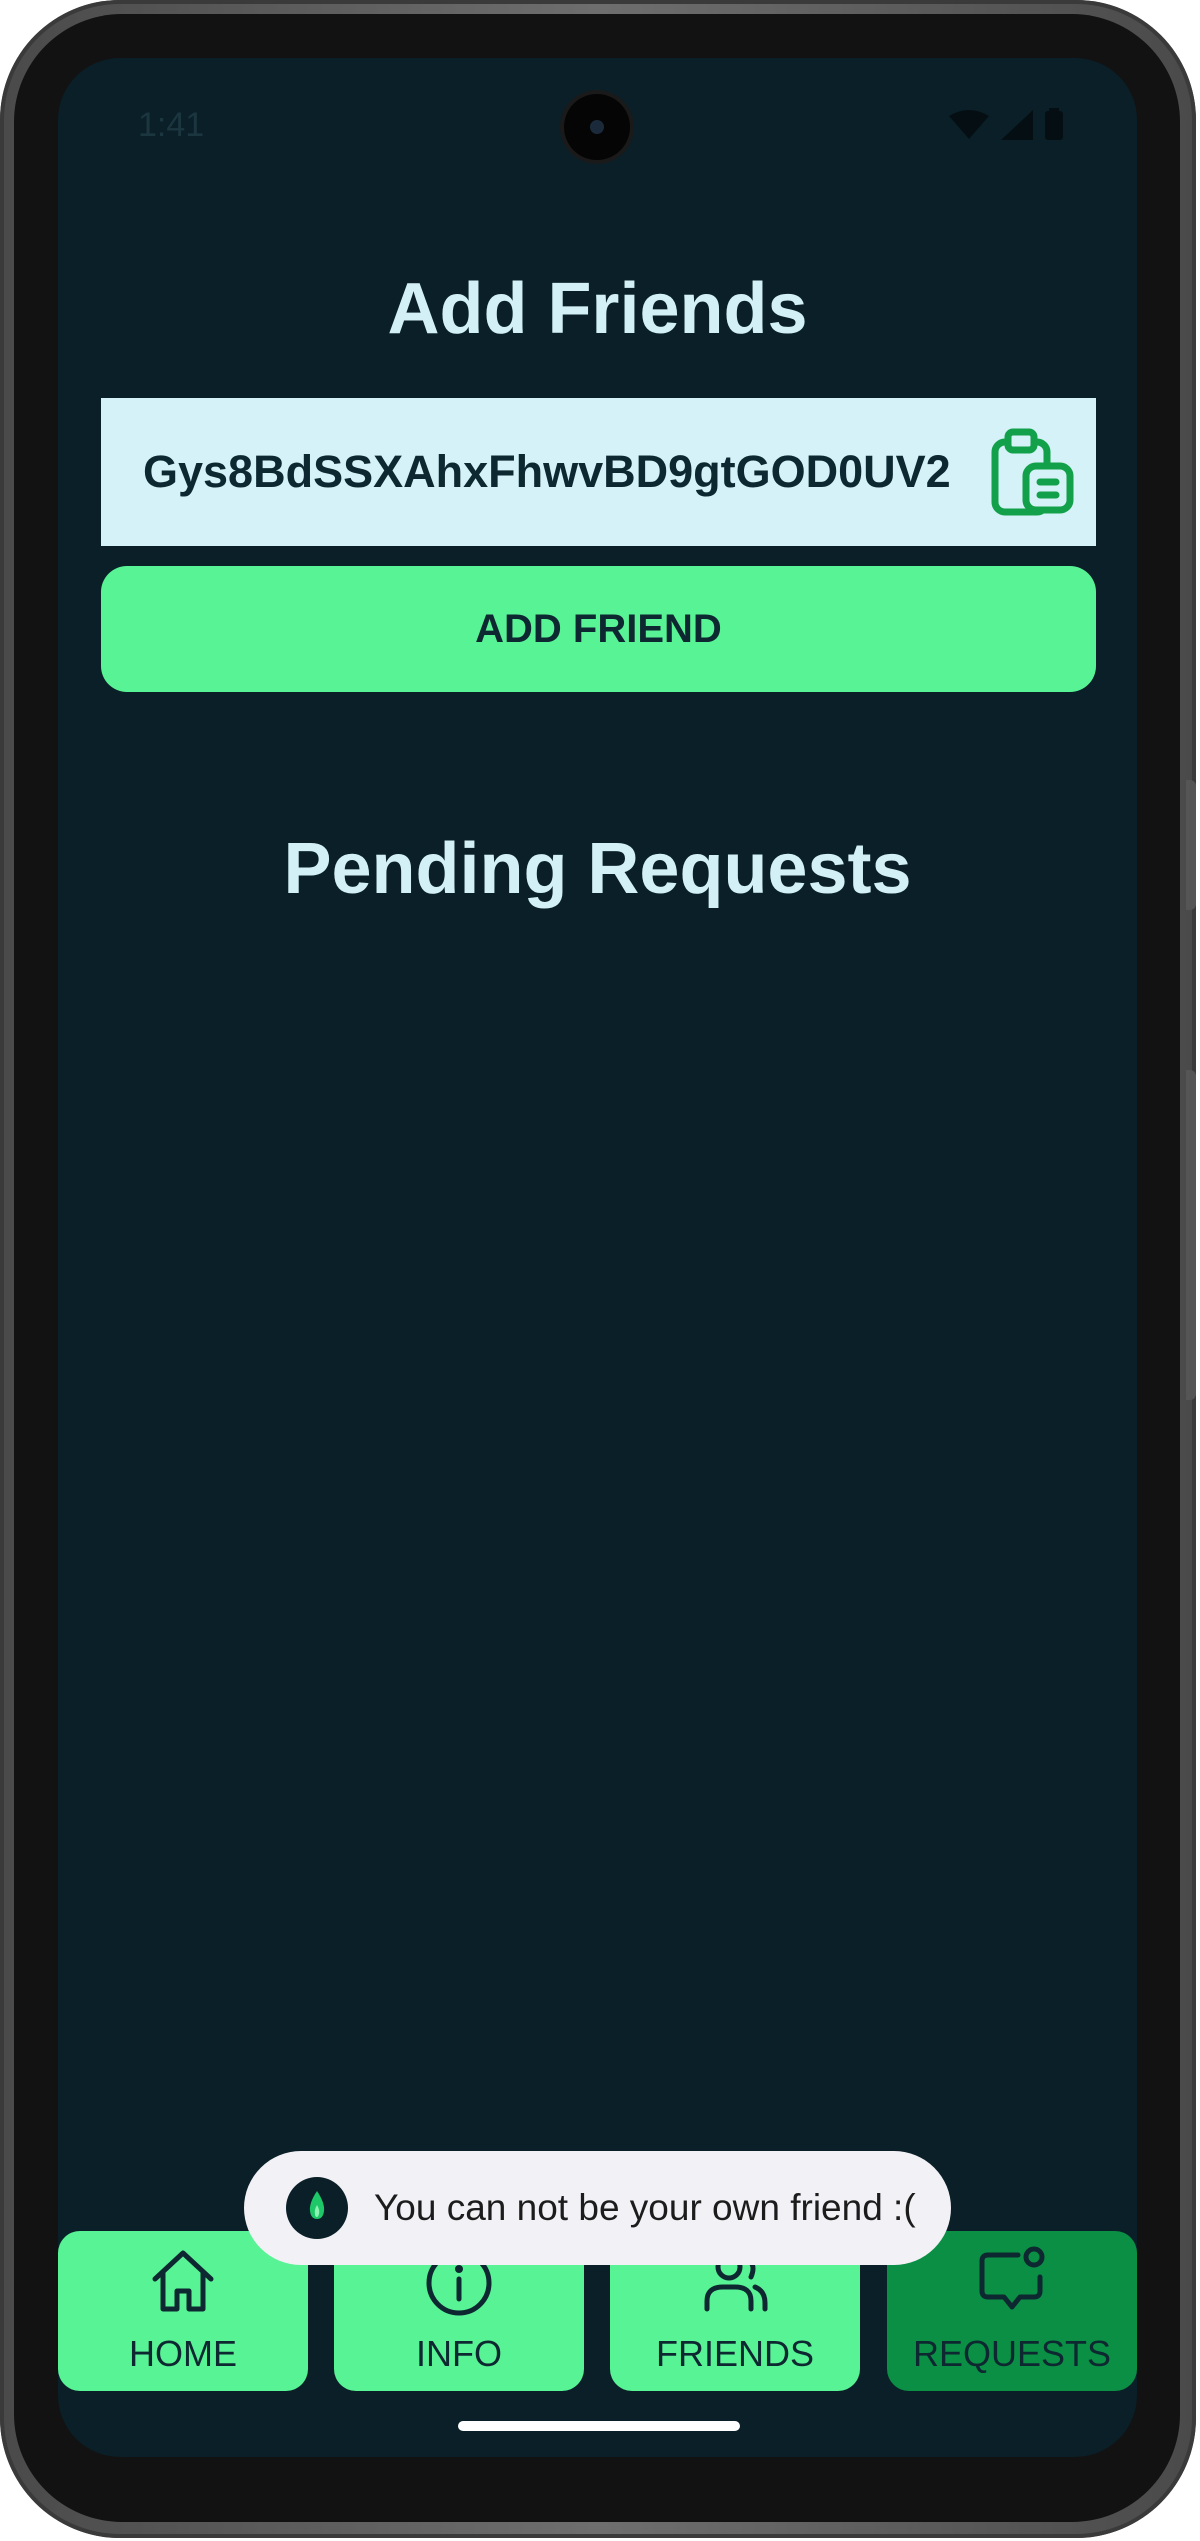 The width and height of the screenshot is (1200, 2541). I want to click on volume-button, so click(1191, 1235).